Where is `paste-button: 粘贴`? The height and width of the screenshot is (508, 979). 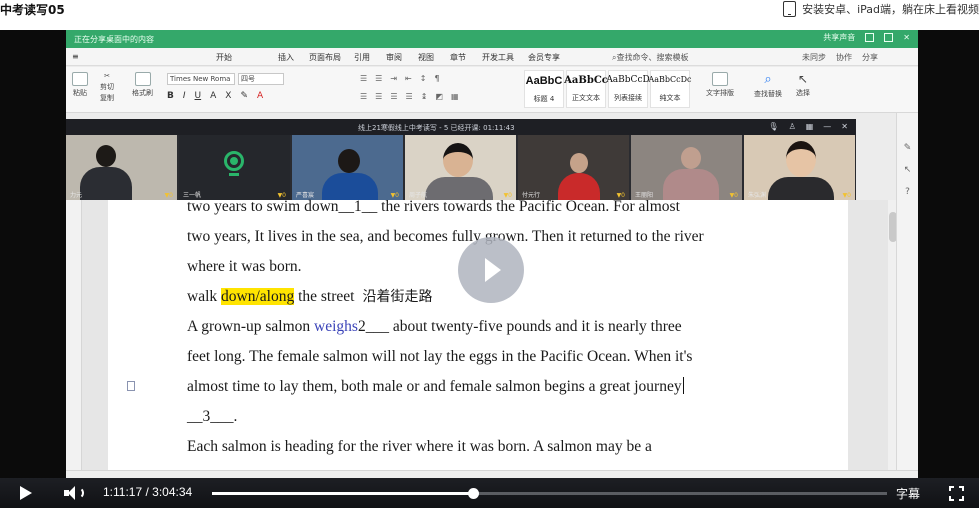 paste-button: 粘贴 is located at coordinates (80, 85).